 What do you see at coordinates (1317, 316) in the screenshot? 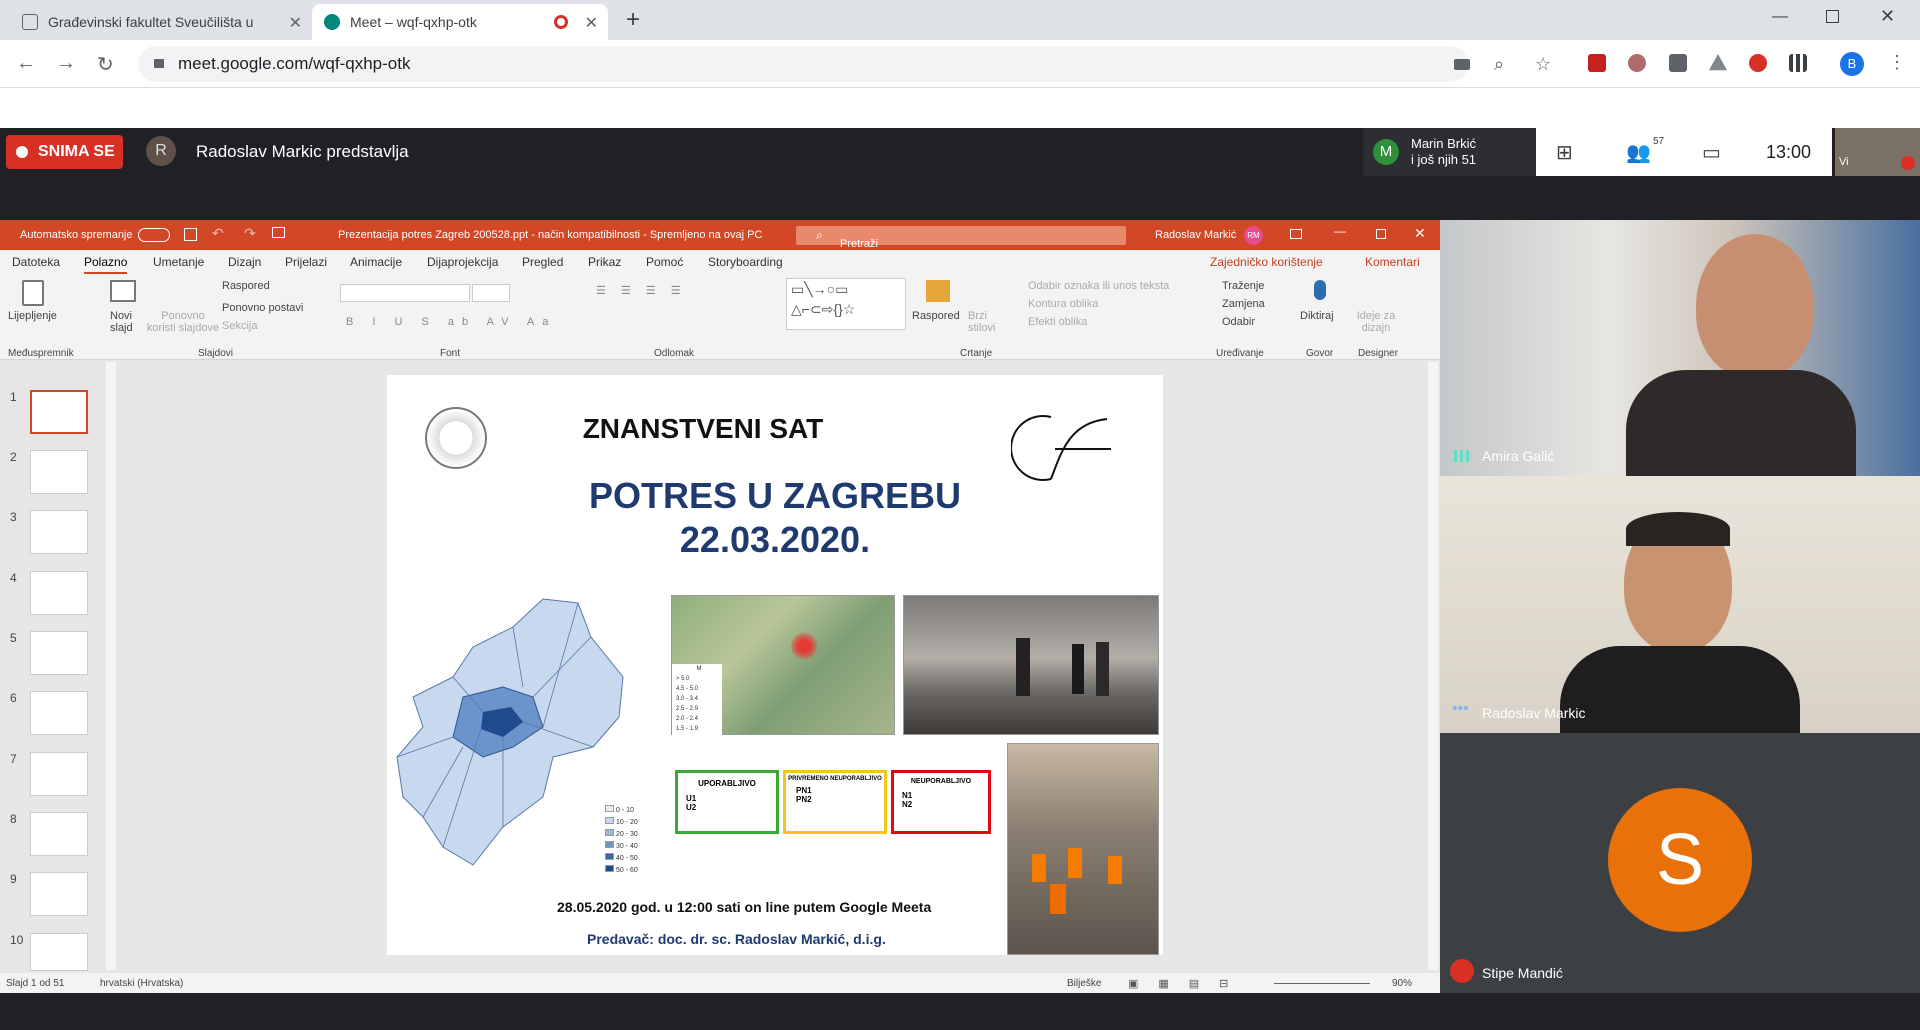
I see `dictate-button: Diktiraj` at bounding box center [1317, 316].